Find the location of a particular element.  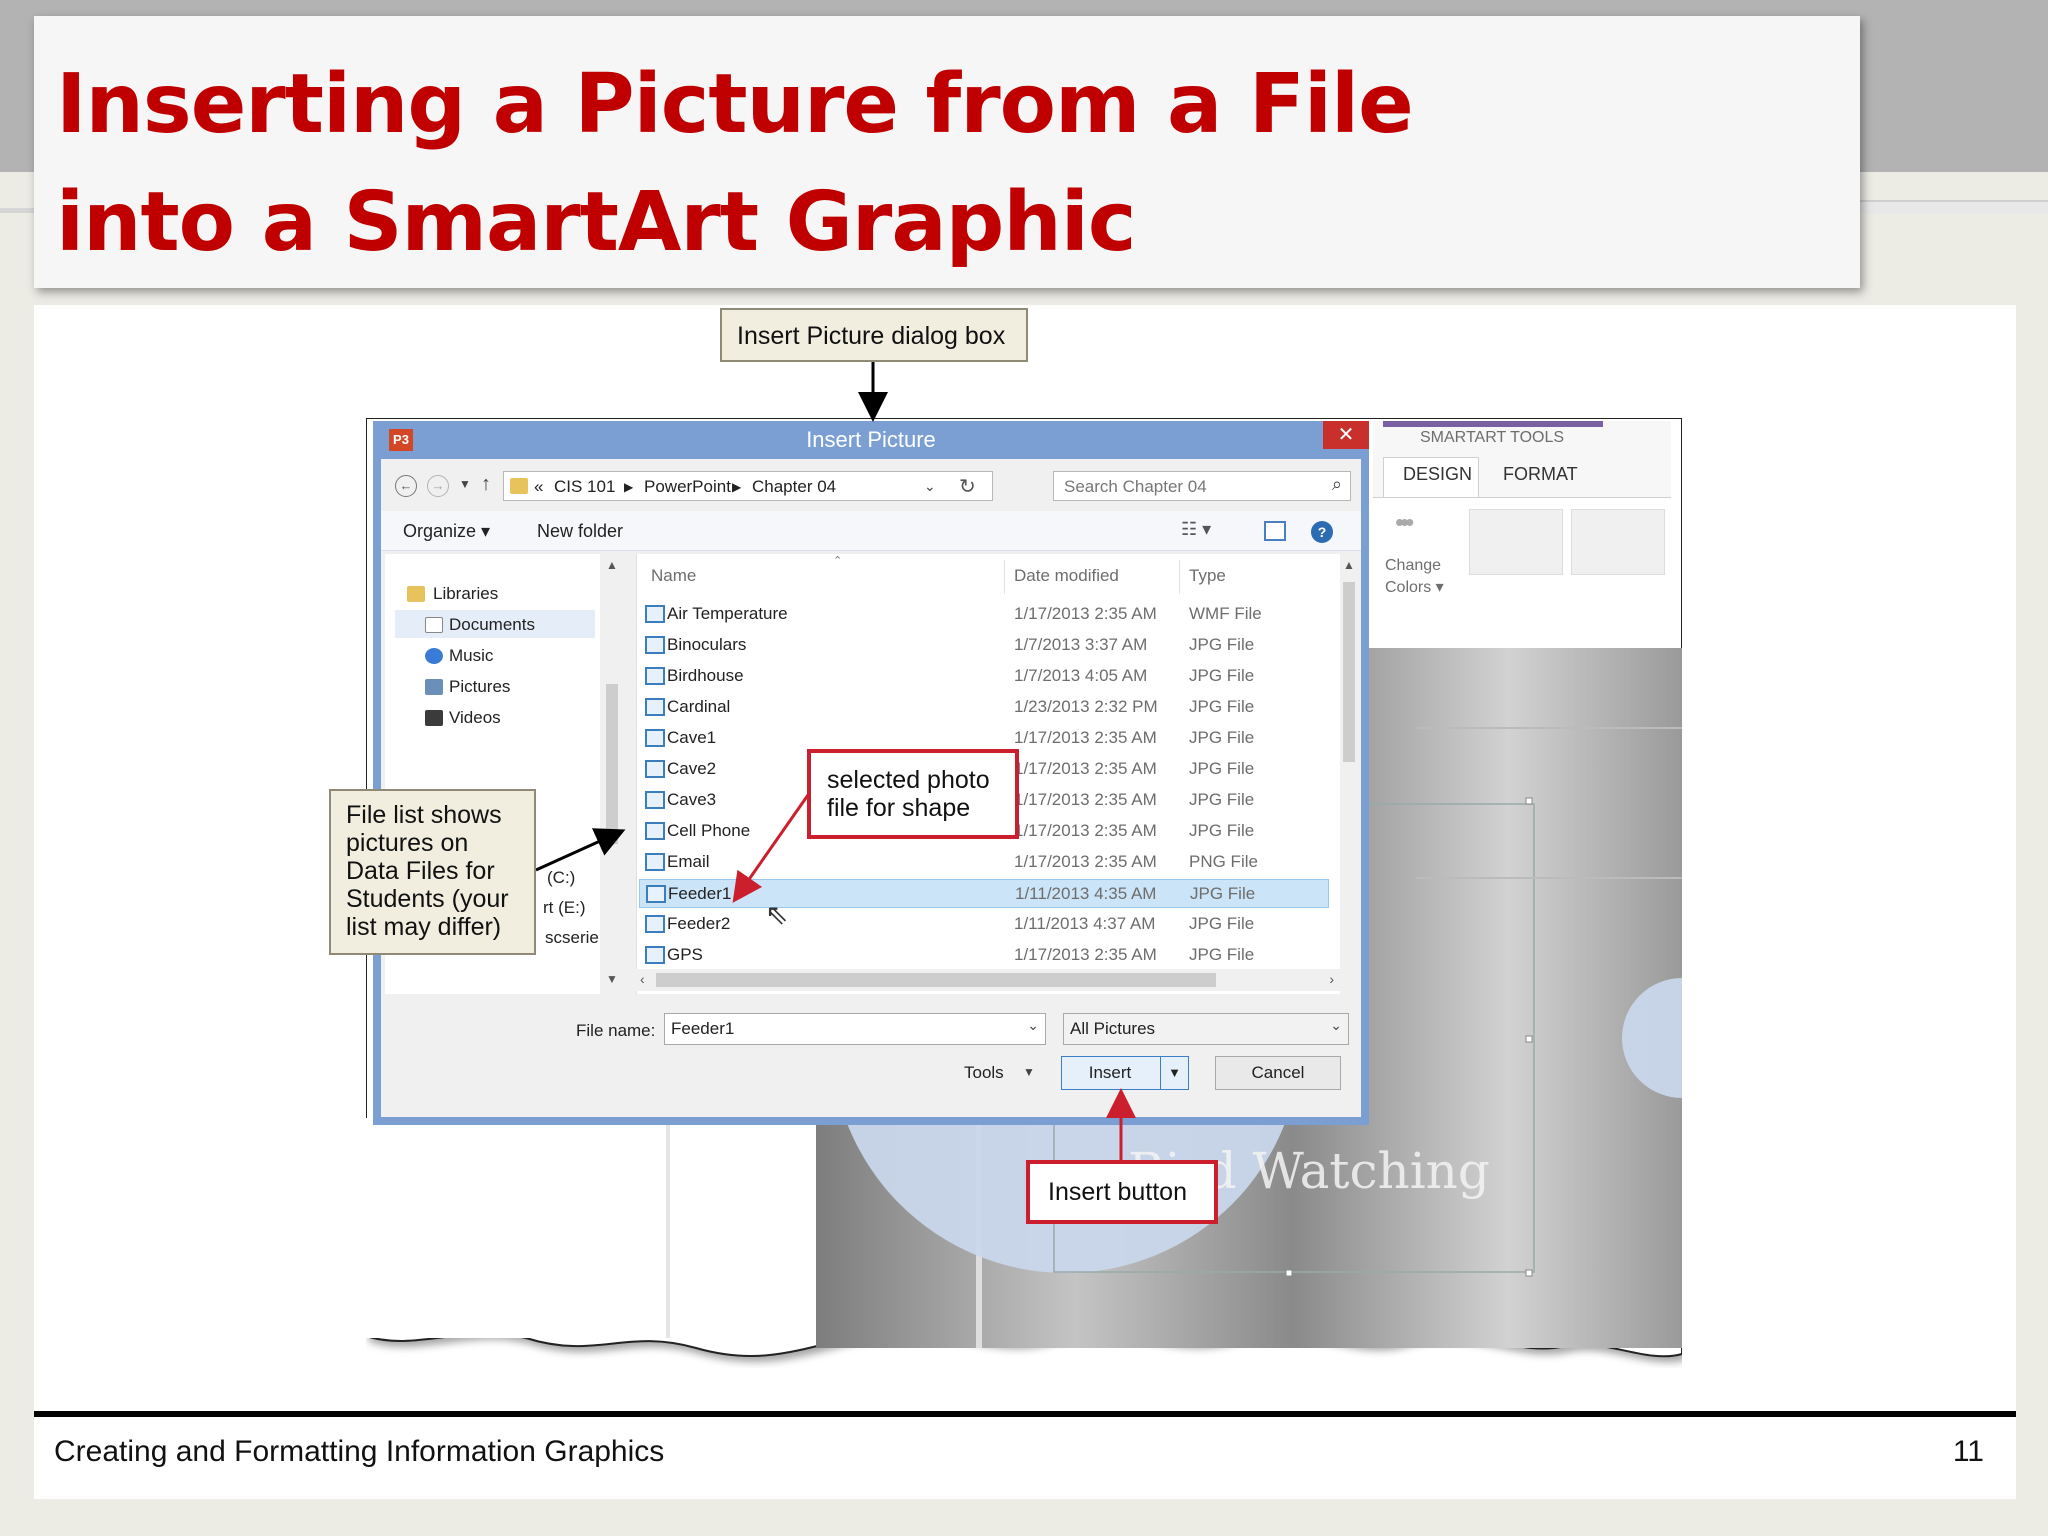

callout-file-list-line3: Data Files for is located at coordinates (420, 871).